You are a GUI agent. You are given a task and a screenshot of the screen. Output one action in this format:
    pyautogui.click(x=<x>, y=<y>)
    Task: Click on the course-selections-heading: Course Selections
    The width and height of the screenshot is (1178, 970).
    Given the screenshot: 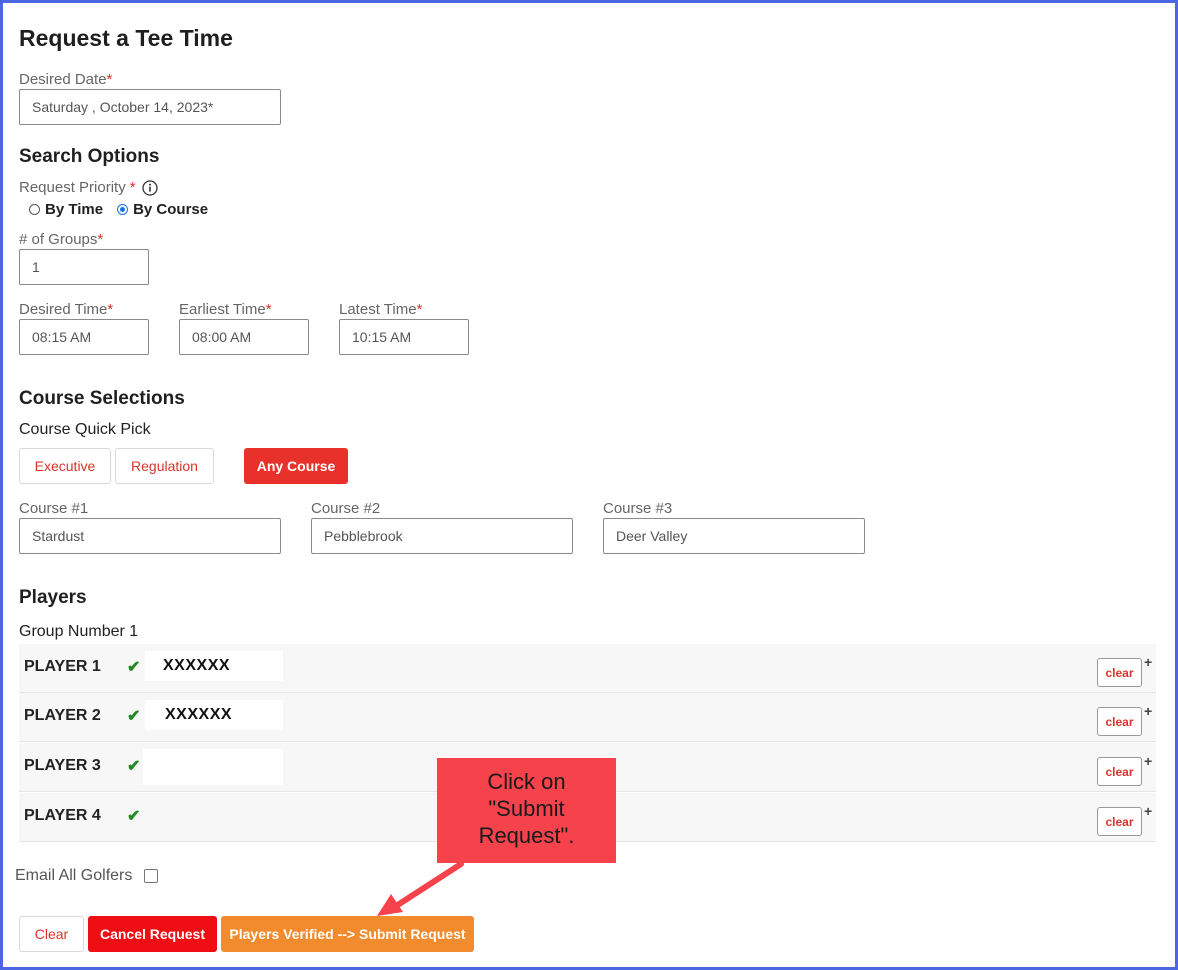 What is the action you would take?
    pyautogui.click(x=102, y=398)
    